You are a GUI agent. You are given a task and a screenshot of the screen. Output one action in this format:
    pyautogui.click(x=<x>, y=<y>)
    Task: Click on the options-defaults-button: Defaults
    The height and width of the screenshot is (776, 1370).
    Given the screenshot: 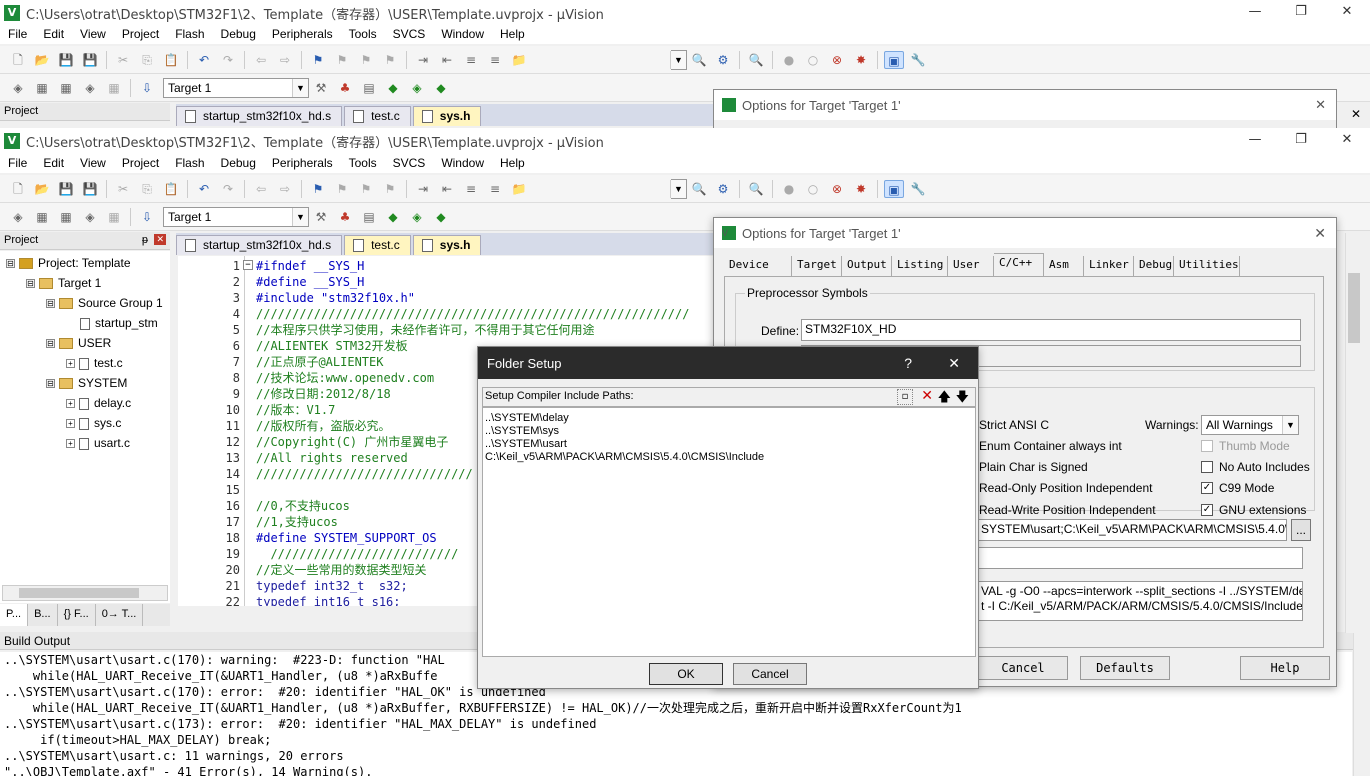 What is the action you would take?
    pyautogui.click(x=1125, y=668)
    